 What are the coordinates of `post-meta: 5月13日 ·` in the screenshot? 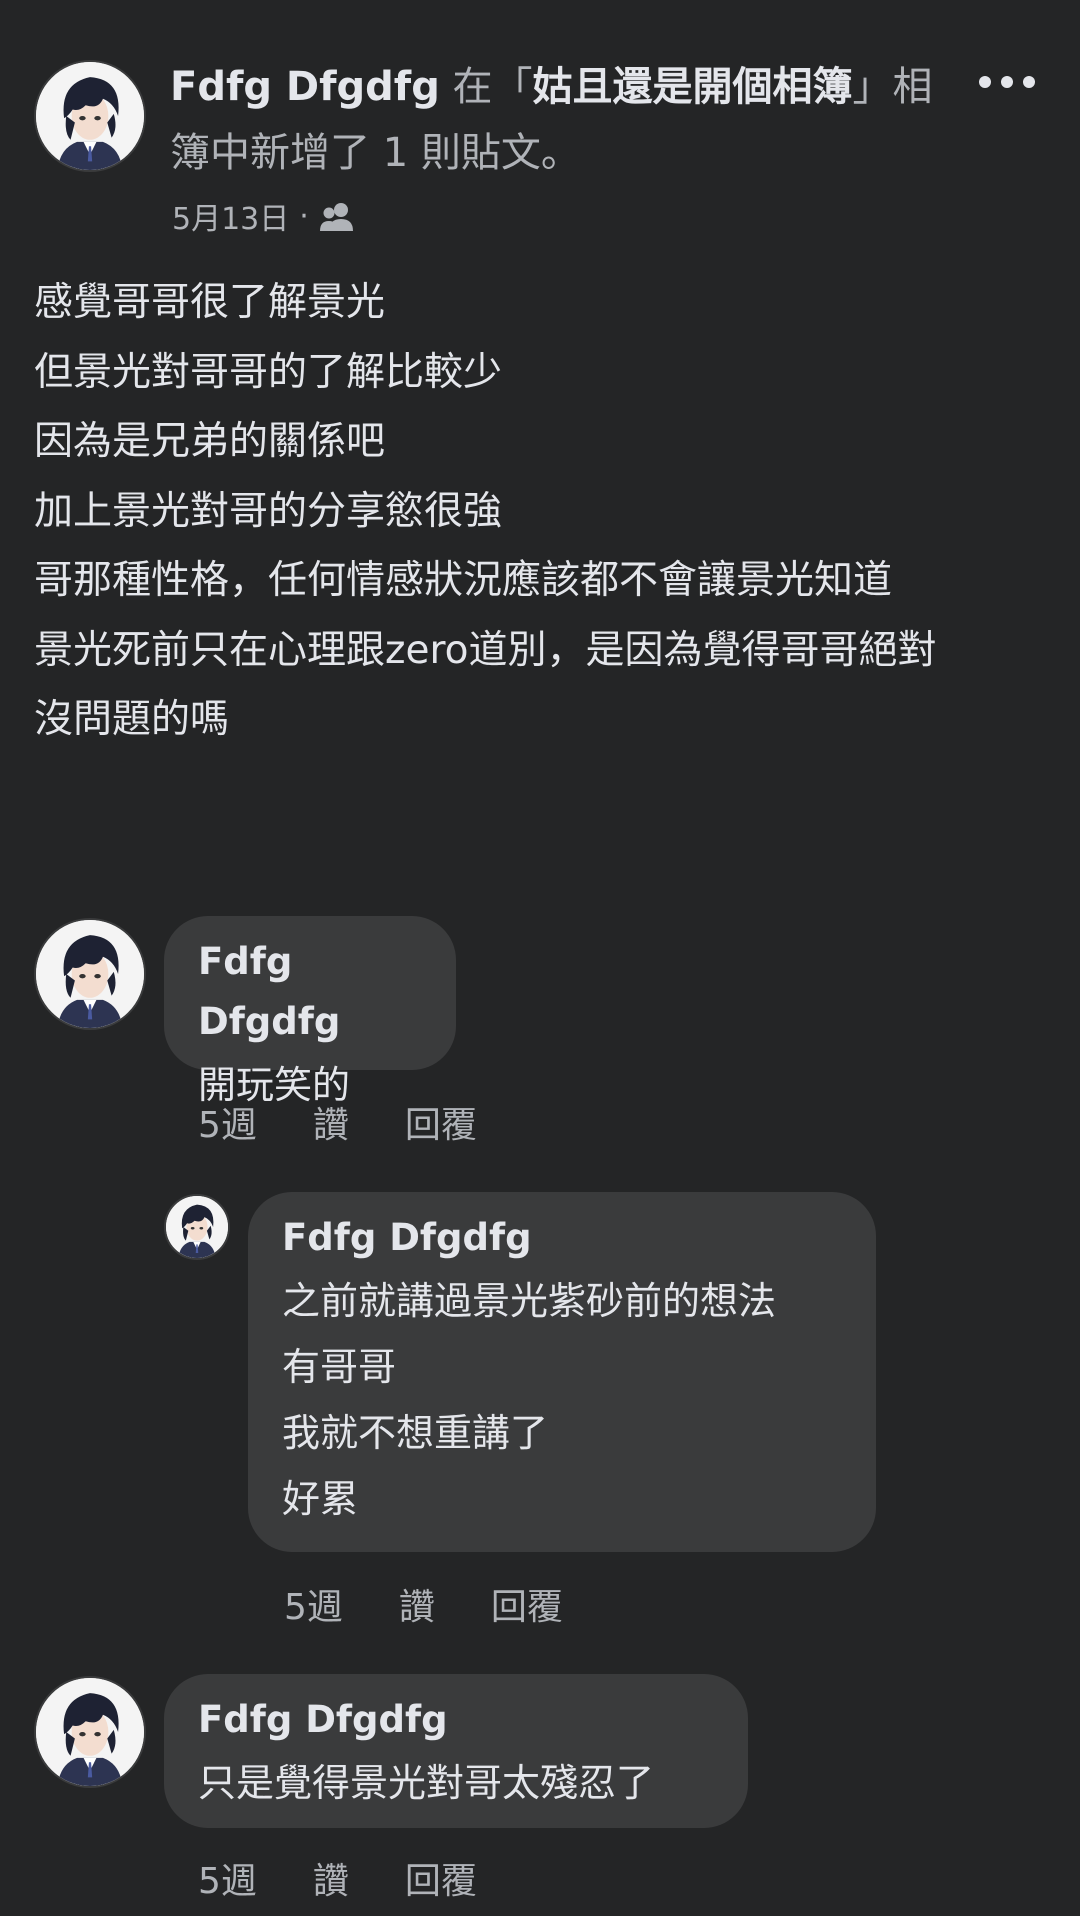 It's located at (263, 216).